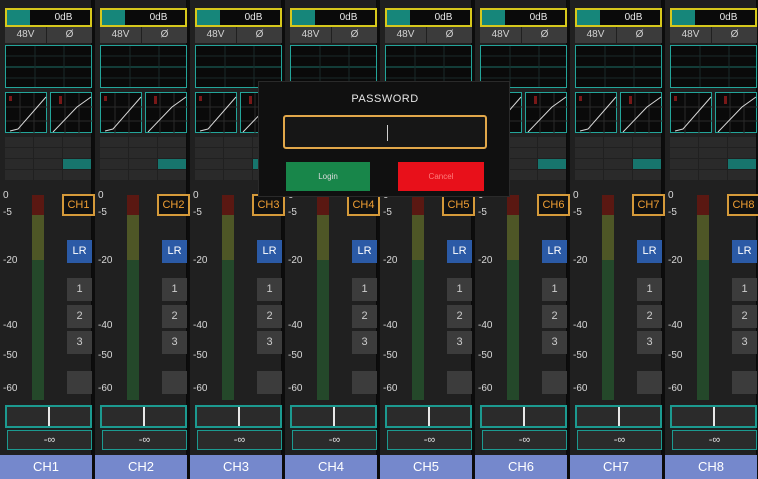 The image size is (758, 479). Describe the element at coordinates (141, 467) in the screenshot. I see `channel-label: CH2` at that location.